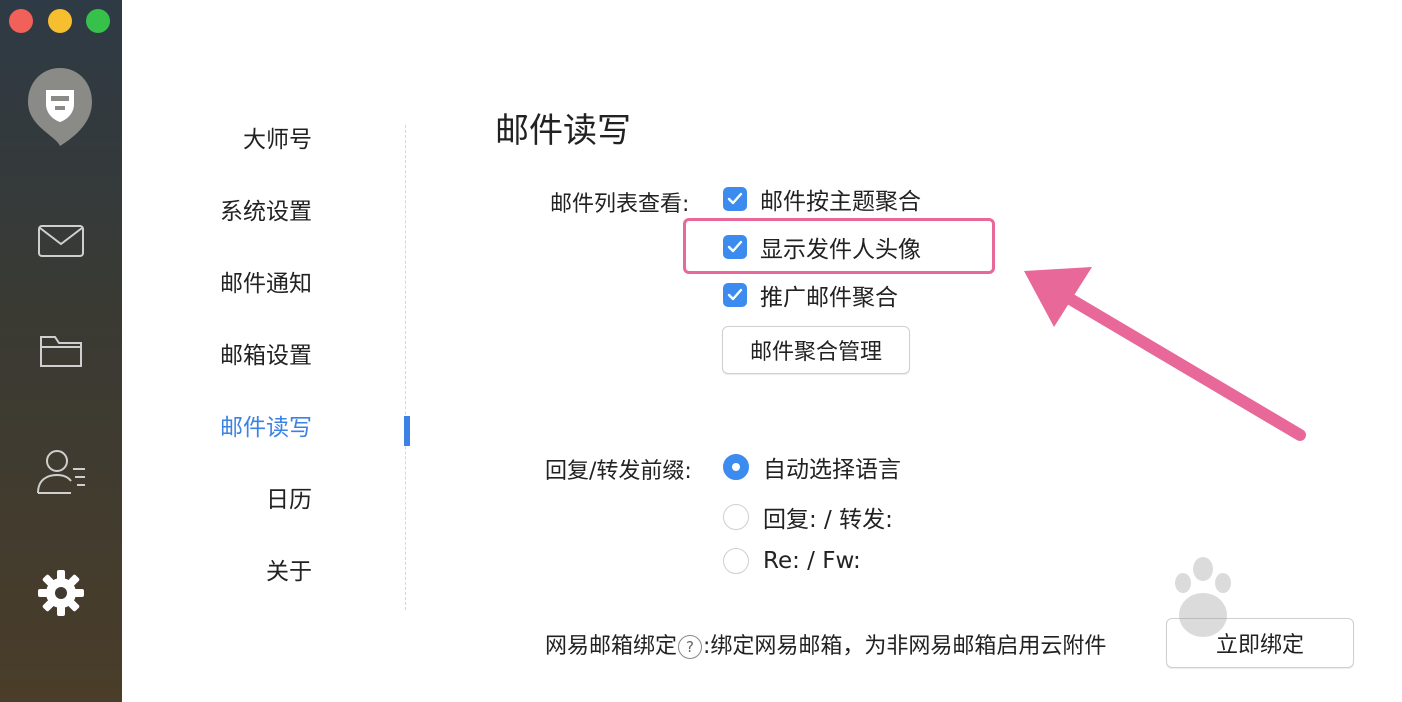 Image resolution: width=1402 pixels, height=702 pixels. I want to click on minimize-window-button, so click(60, 21).